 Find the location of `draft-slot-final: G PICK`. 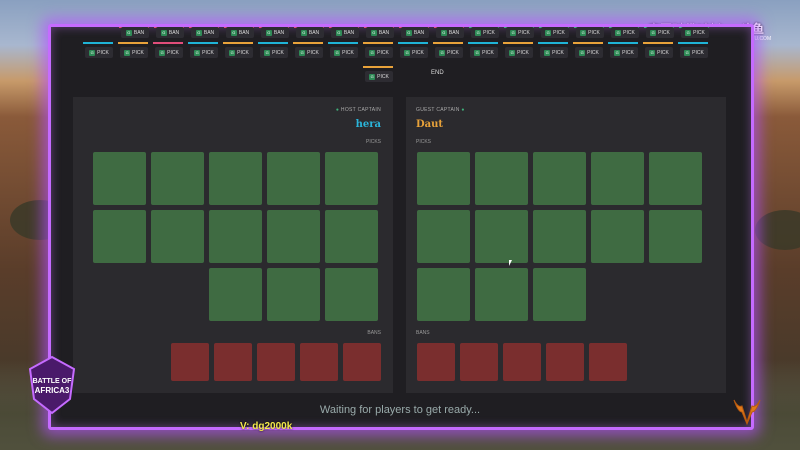

draft-slot-final: G PICK is located at coordinates (378, 68).